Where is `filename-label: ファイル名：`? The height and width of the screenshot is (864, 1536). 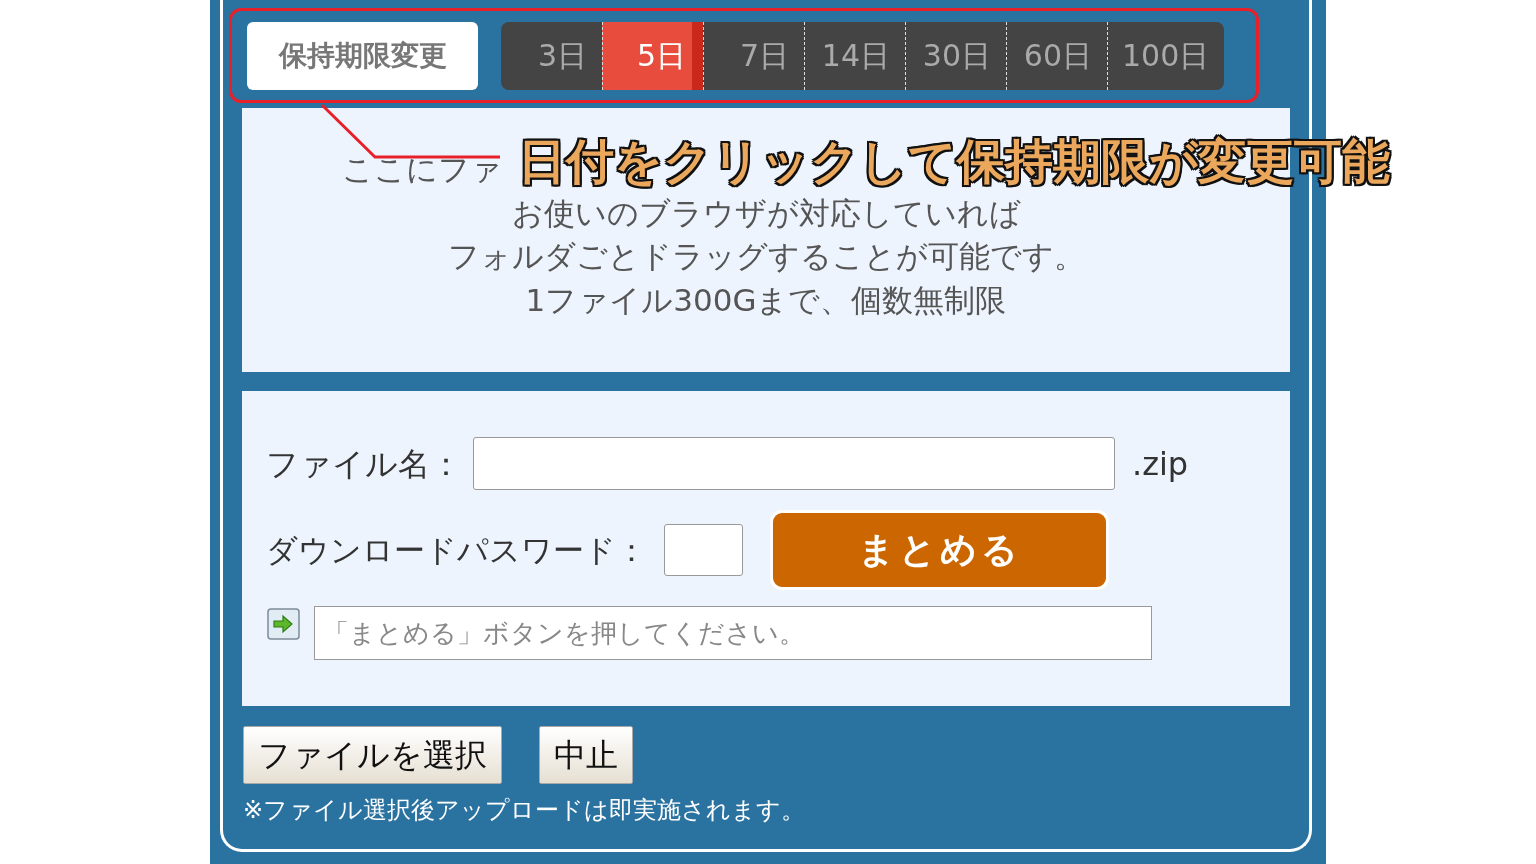
filename-label: ファイル名： is located at coordinates (364, 464).